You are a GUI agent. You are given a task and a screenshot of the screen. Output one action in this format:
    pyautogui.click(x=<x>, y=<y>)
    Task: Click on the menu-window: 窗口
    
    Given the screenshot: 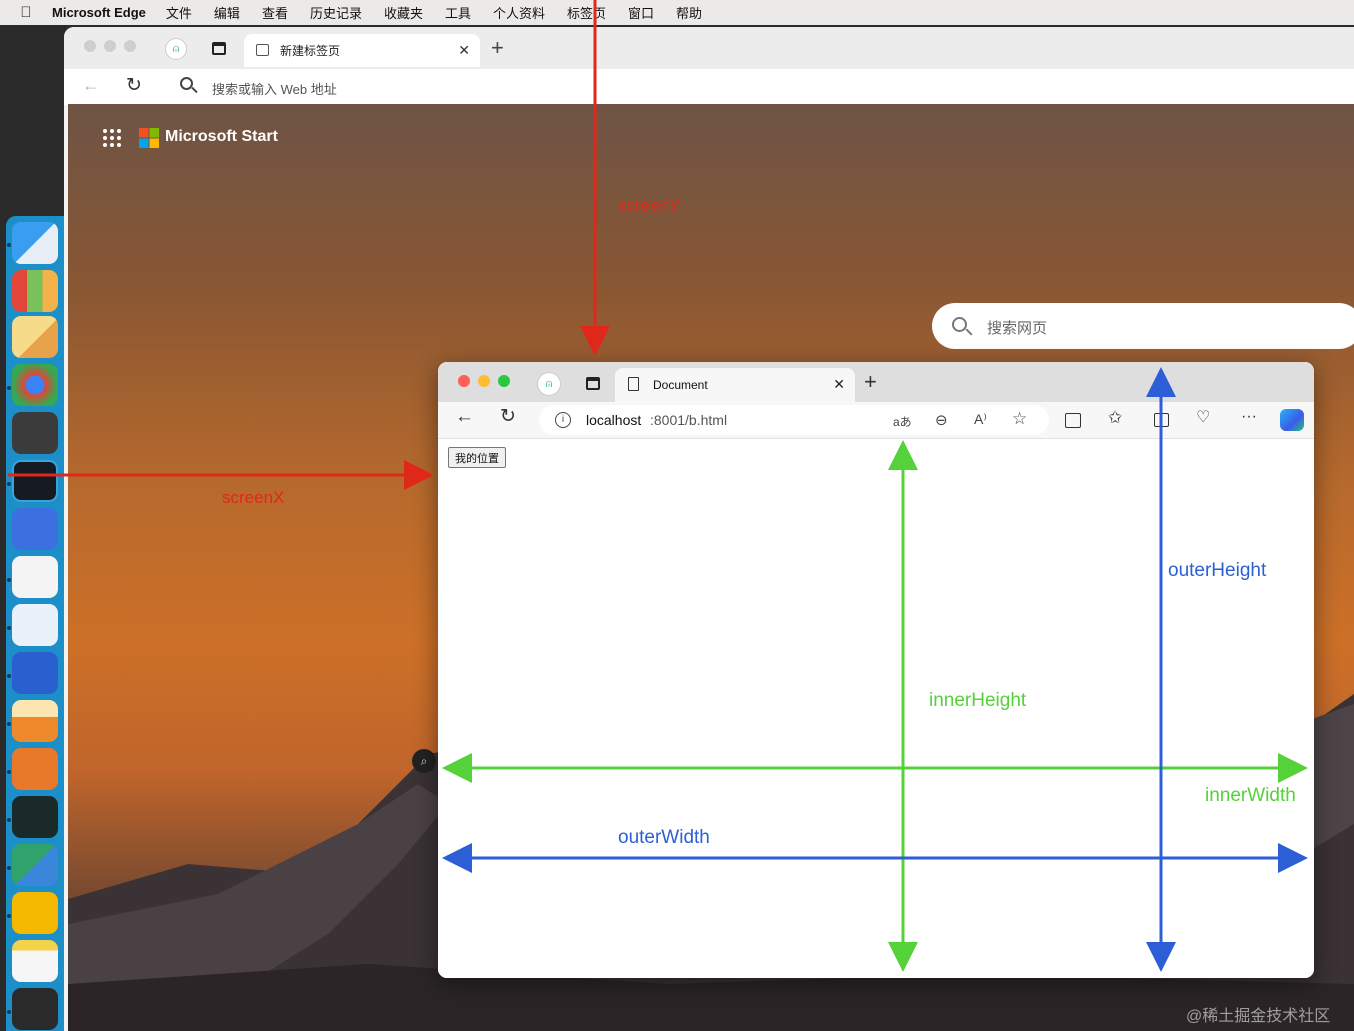 What is the action you would take?
    pyautogui.click(x=641, y=12)
    